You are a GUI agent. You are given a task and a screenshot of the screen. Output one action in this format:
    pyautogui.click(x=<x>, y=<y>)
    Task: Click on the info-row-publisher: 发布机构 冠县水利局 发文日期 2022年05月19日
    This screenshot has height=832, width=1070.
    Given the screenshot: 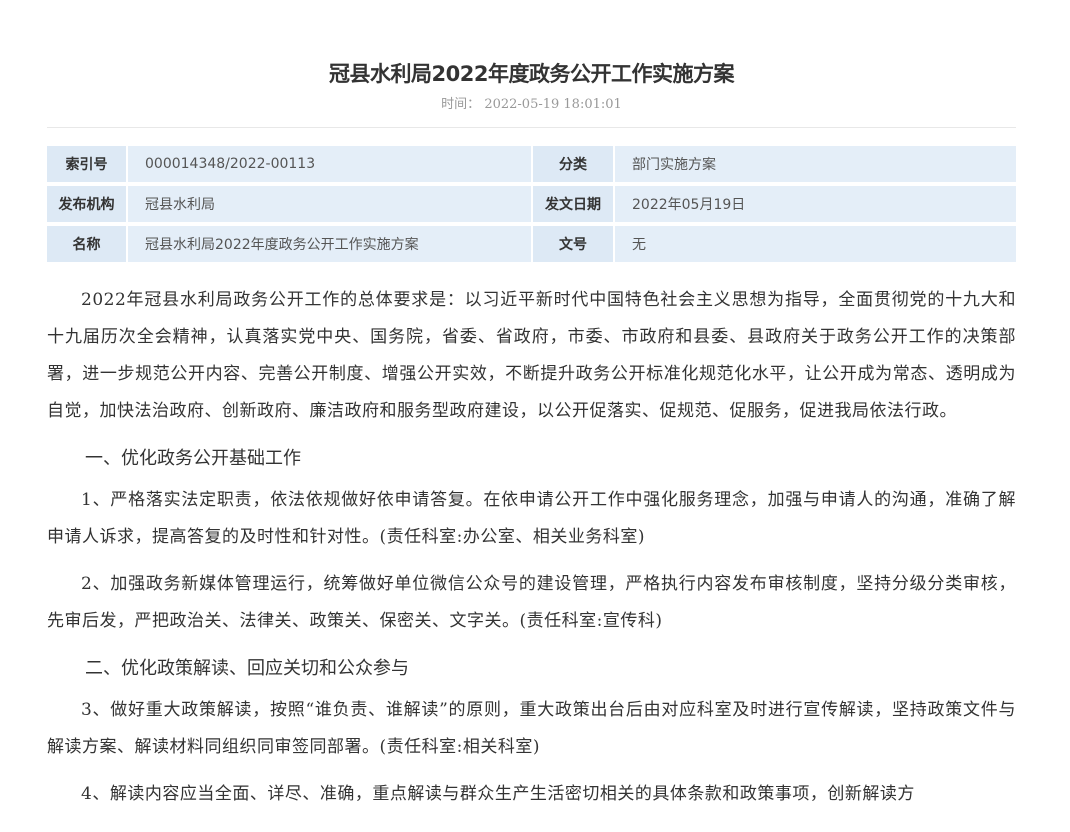 What is the action you would take?
    pyautogui.click(x=531, y=206)
    